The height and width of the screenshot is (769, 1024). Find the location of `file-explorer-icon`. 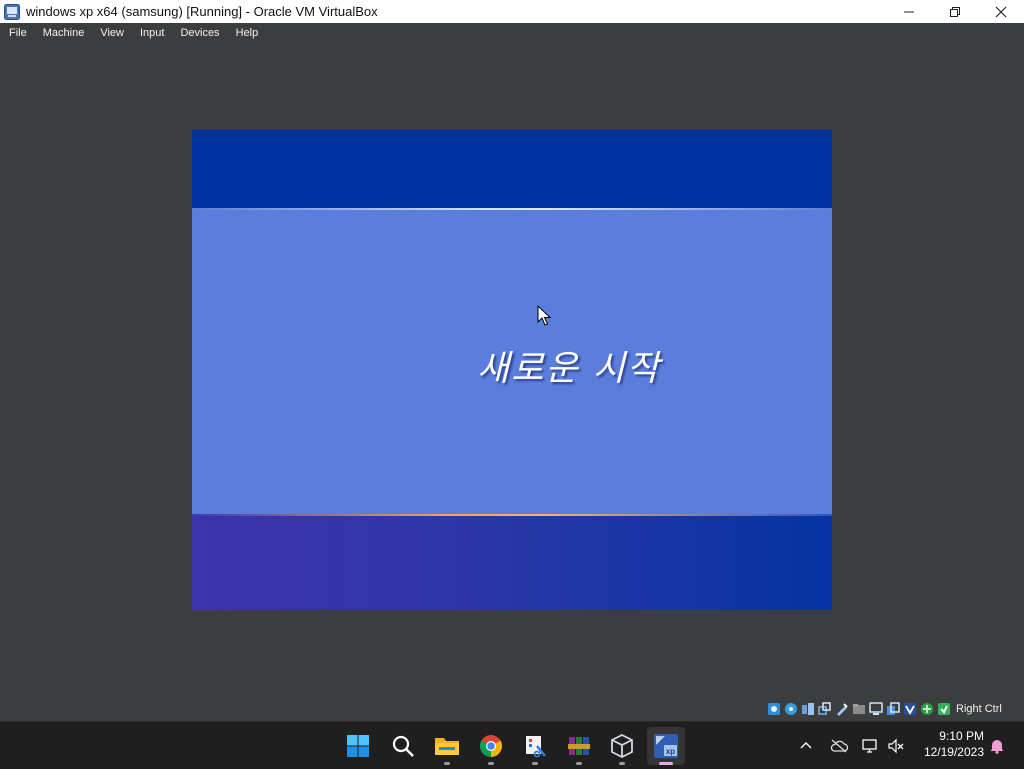

file-explorer-icon is located at coordinates (447, 746).